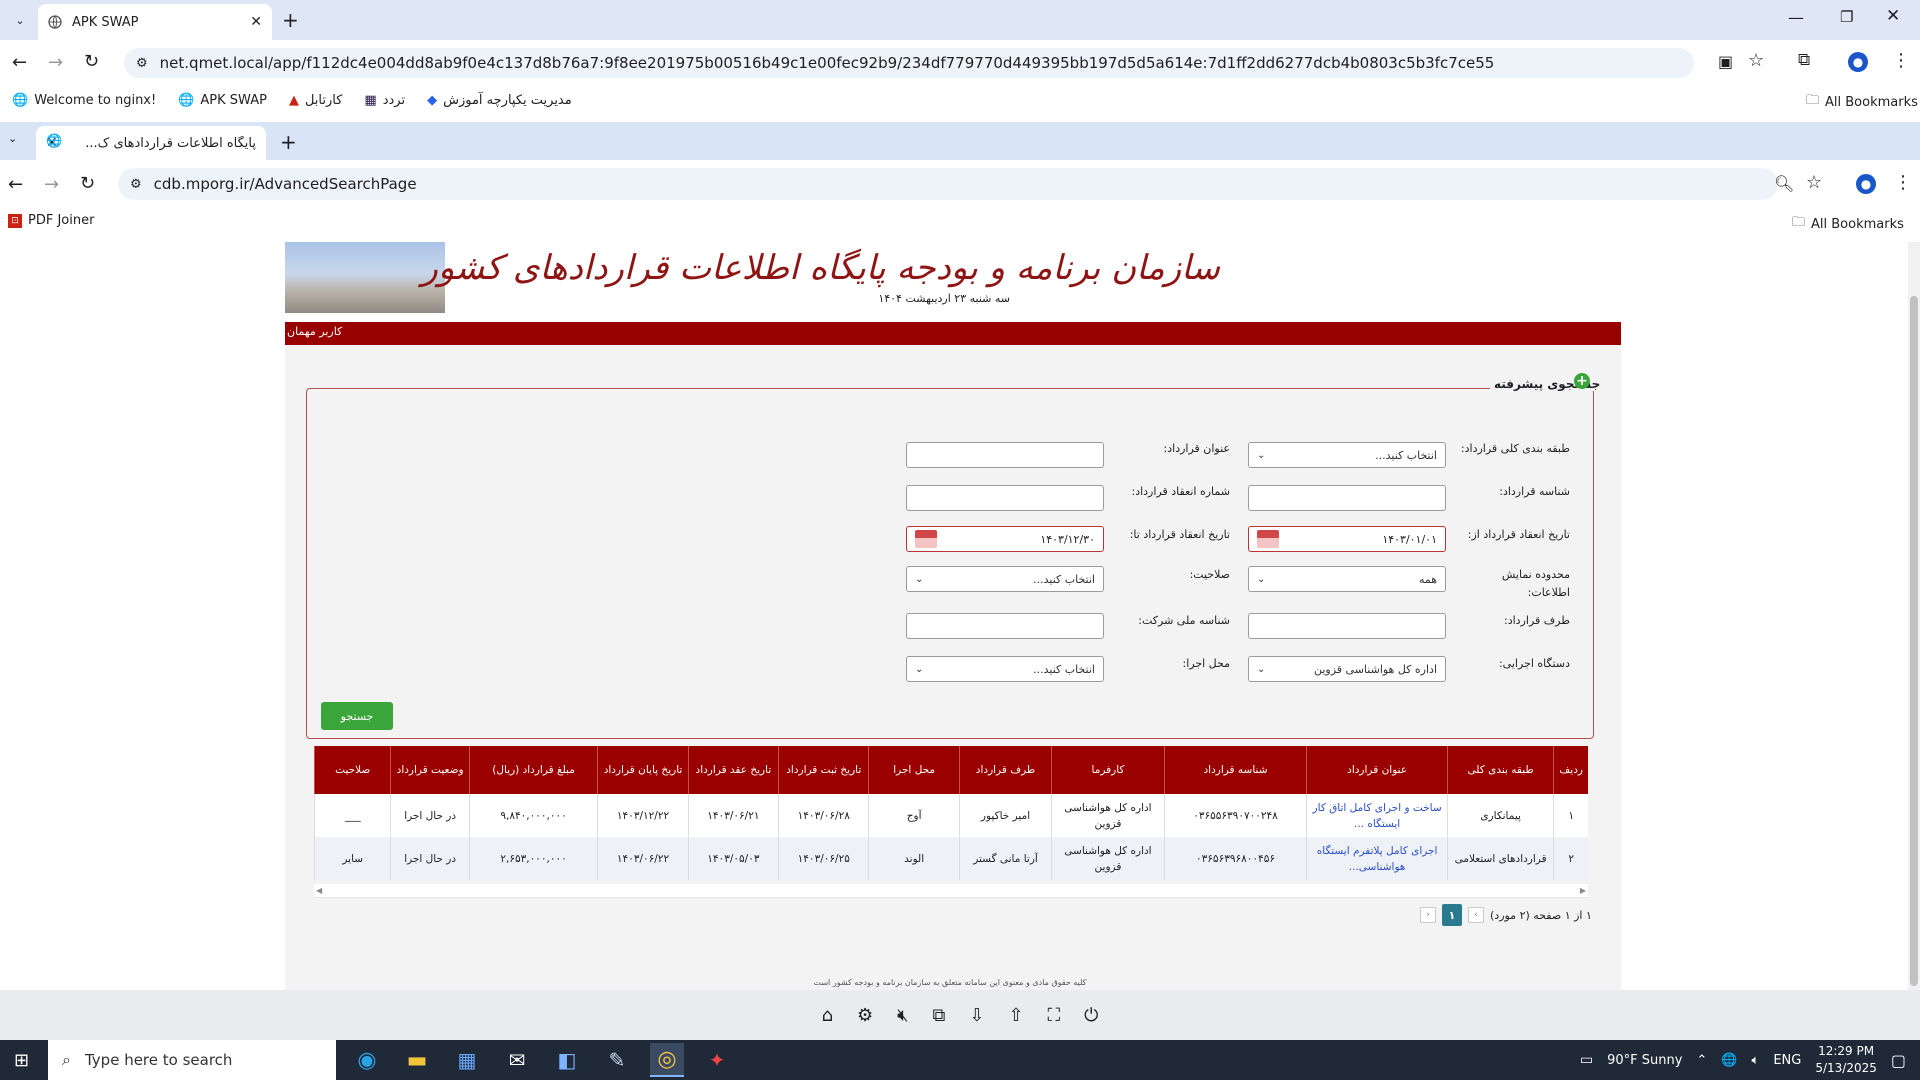  I want to click on speaker-mute-icon: 🔇︎, so click(902, 1015).